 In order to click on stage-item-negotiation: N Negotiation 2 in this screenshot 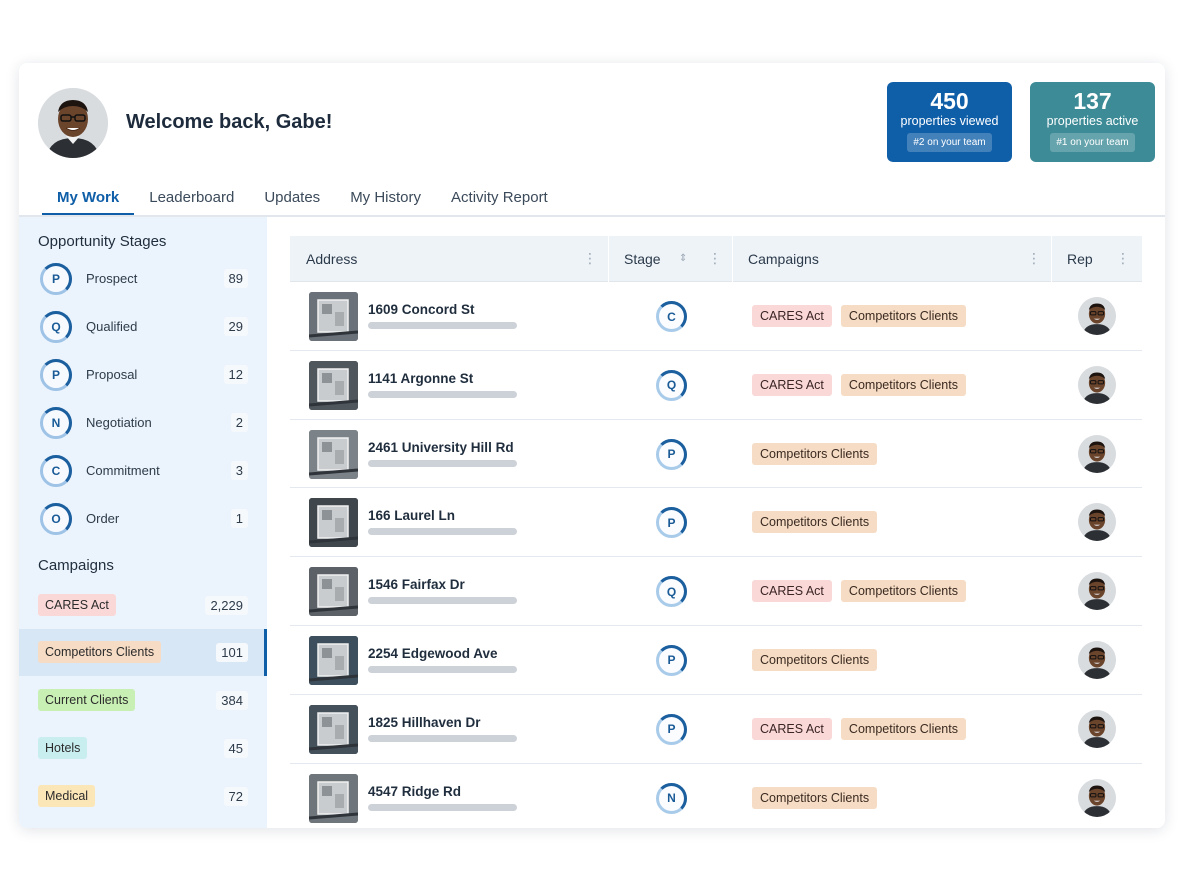, I will do `click(143, 423)`.